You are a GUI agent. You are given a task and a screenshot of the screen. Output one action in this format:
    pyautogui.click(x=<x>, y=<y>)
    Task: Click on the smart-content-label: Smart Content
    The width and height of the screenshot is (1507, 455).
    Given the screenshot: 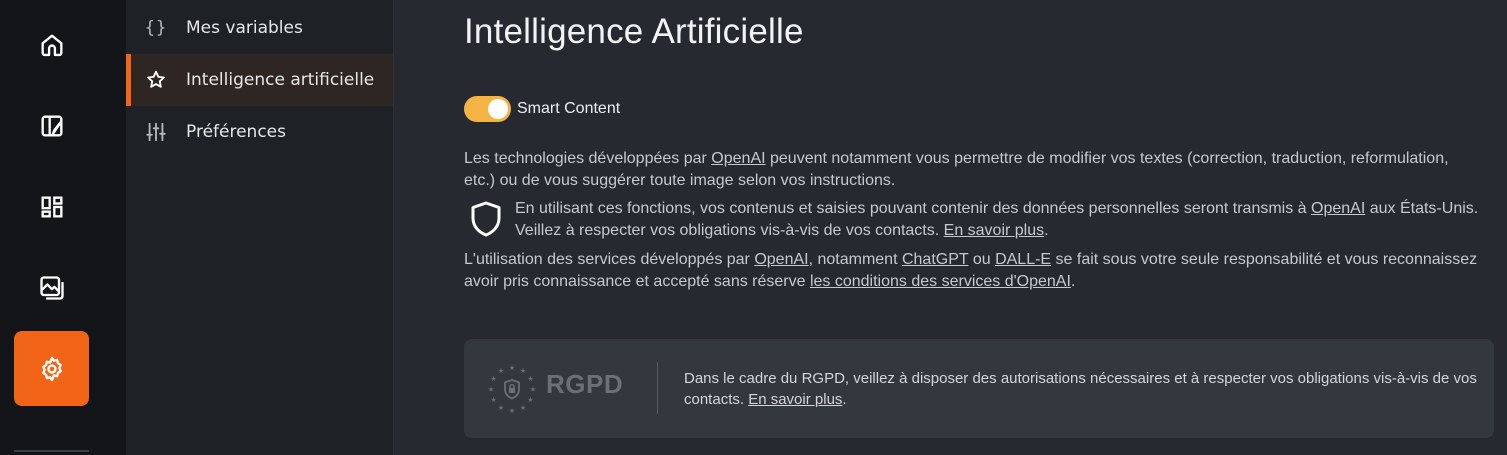 What is the action you would take?
    pyautogui.click(x=569, y=108)
    